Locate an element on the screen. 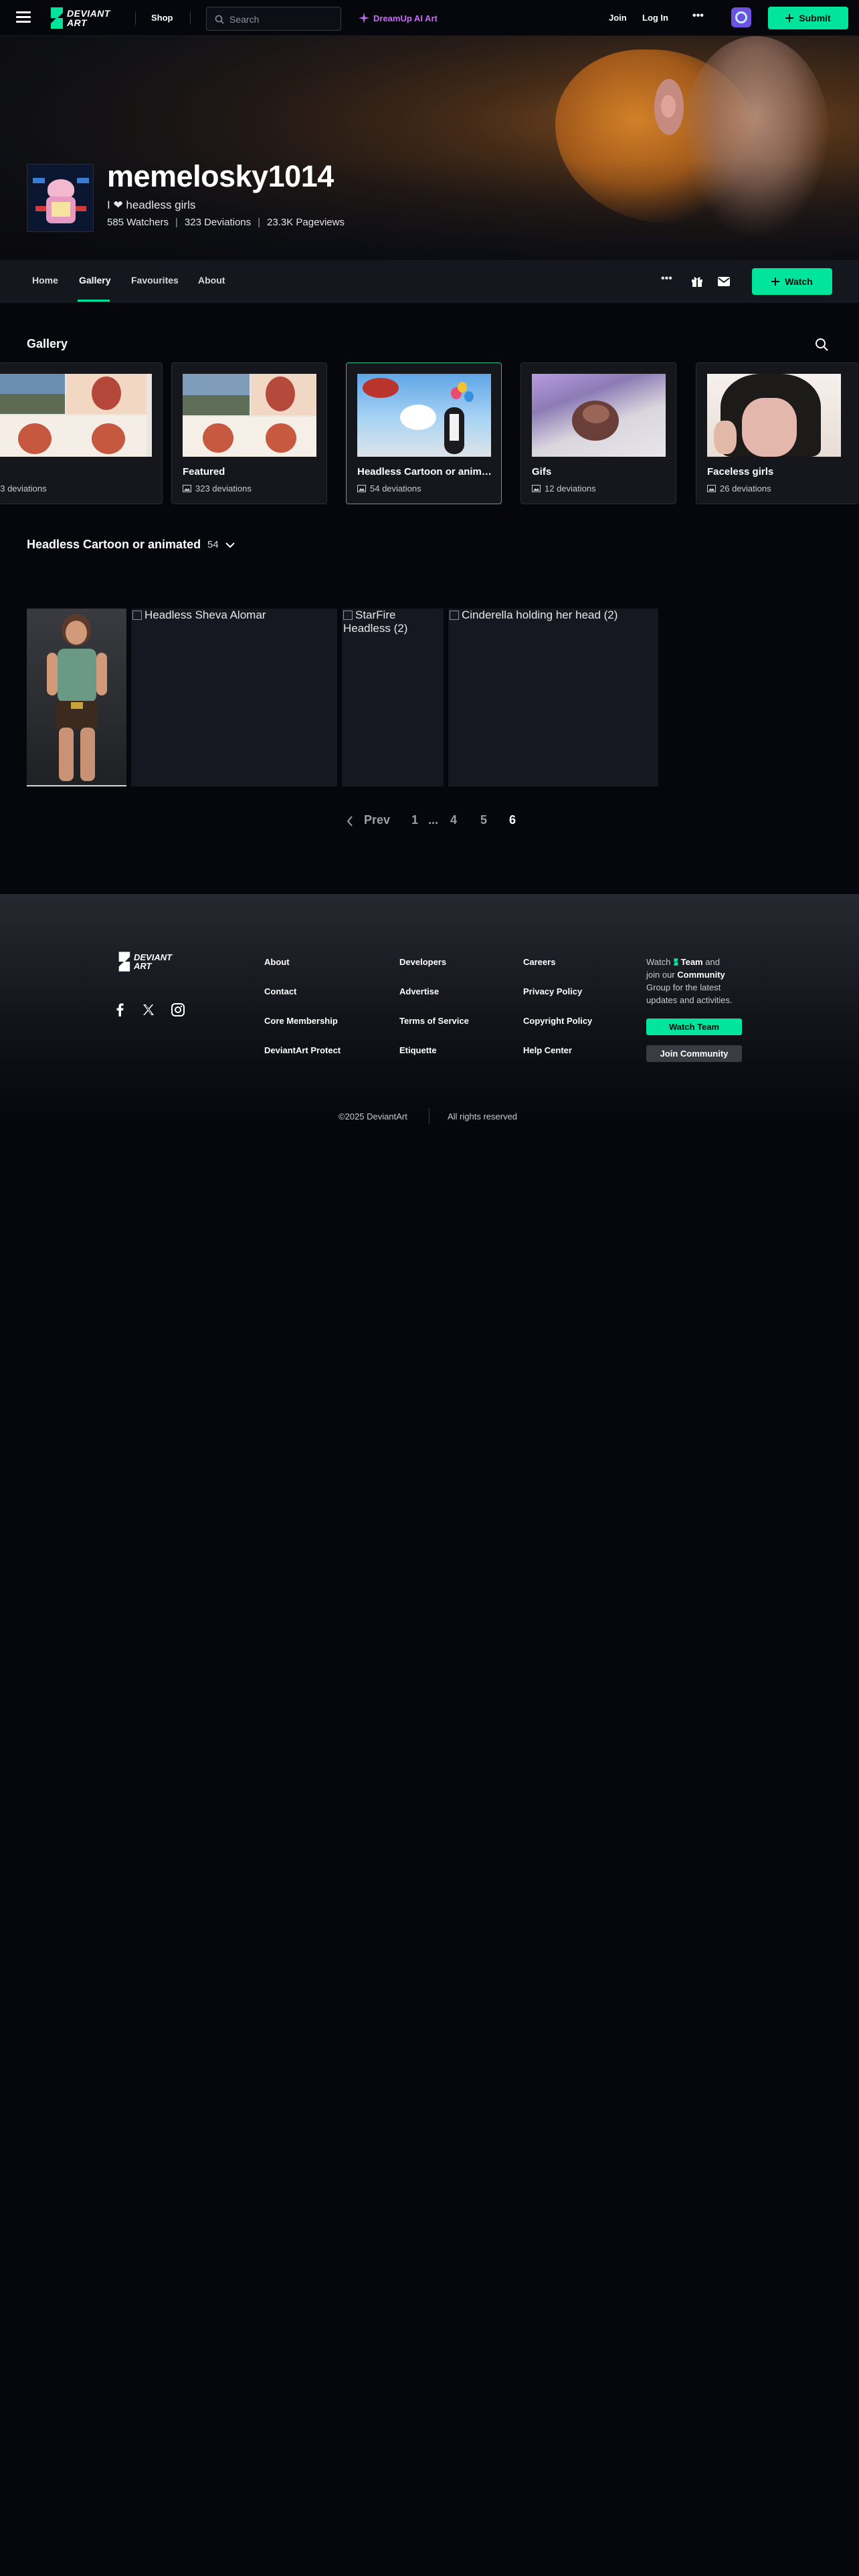 This screenshot has height=2576, width=859. deviation-thumbnail: Headless Sheva Alomar is located at coordinates (234, 698).